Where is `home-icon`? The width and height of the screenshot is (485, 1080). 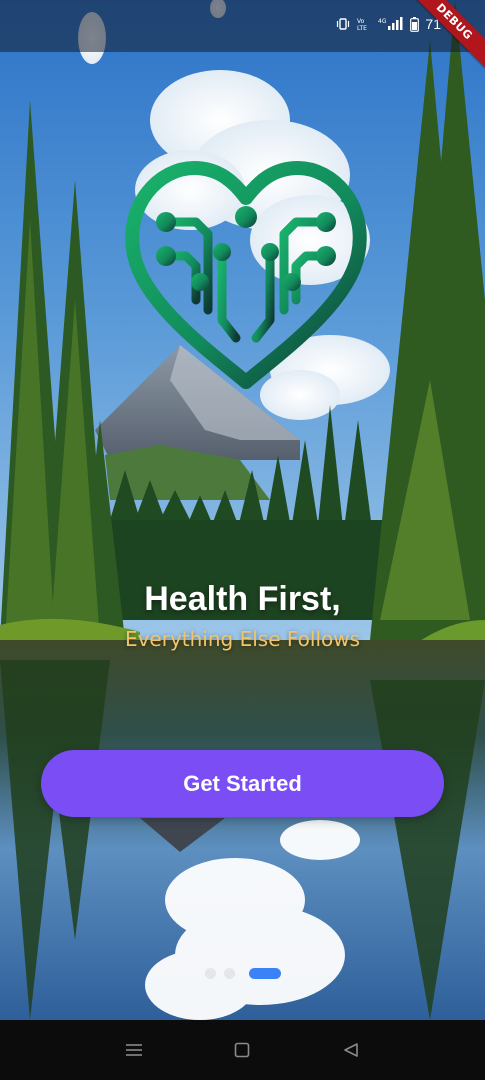 home-icon is located at coordinates (242, 1050).